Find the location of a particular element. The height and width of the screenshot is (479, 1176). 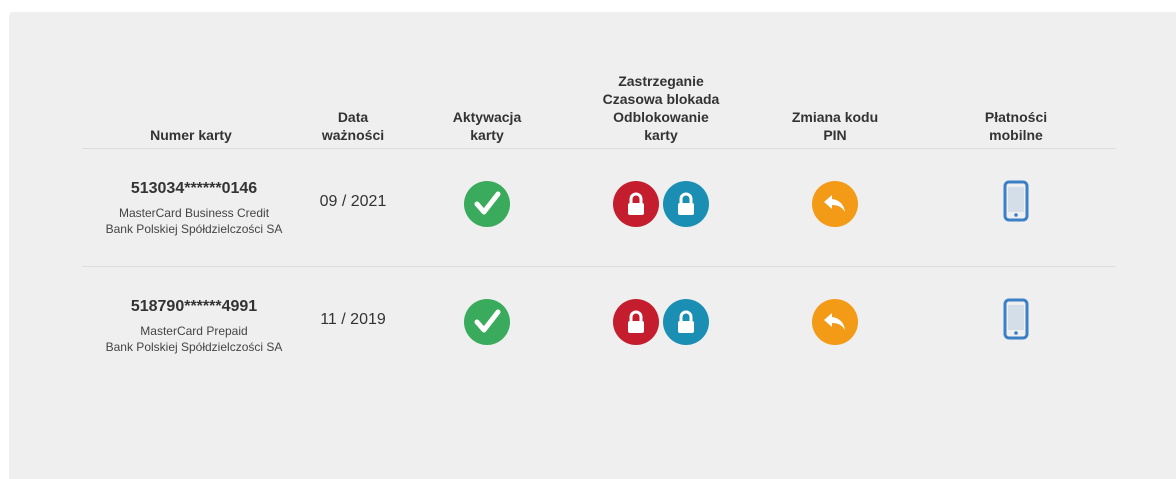

card-expiry: 11 / 2019 is located at coordinates (353, 319).